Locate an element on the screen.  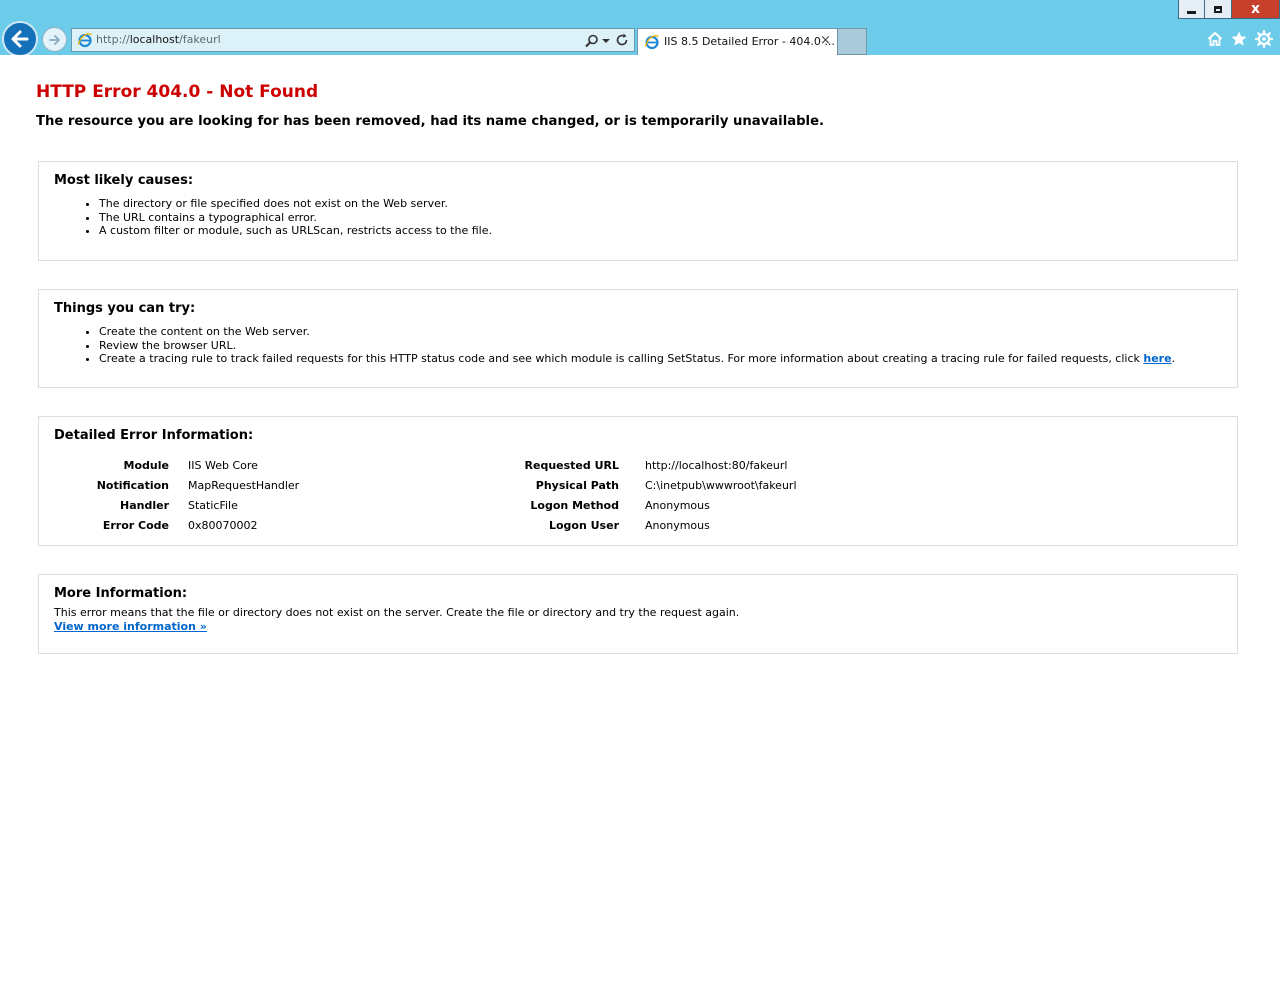
causes-heading: Most likely causes: is located at coordinates (124, 180).